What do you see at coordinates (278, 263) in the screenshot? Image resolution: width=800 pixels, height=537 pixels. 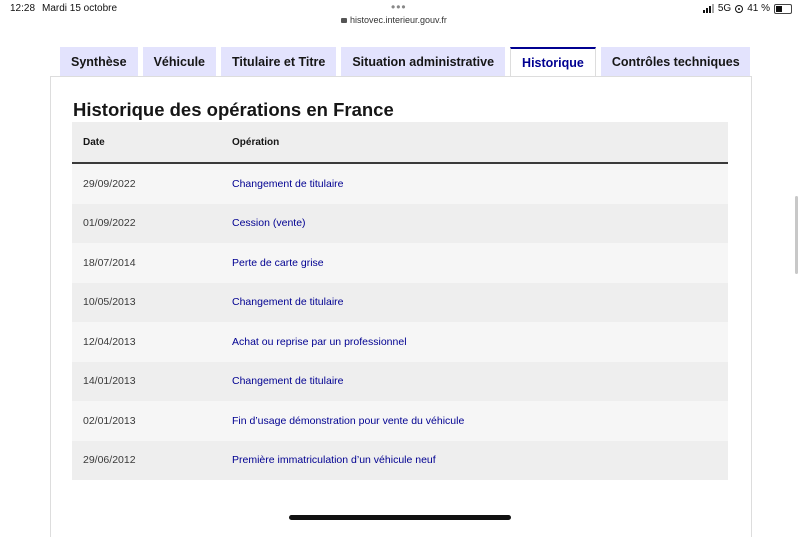 I see `operation-link: Perte de carte grise` at bounding box center [278, 263].